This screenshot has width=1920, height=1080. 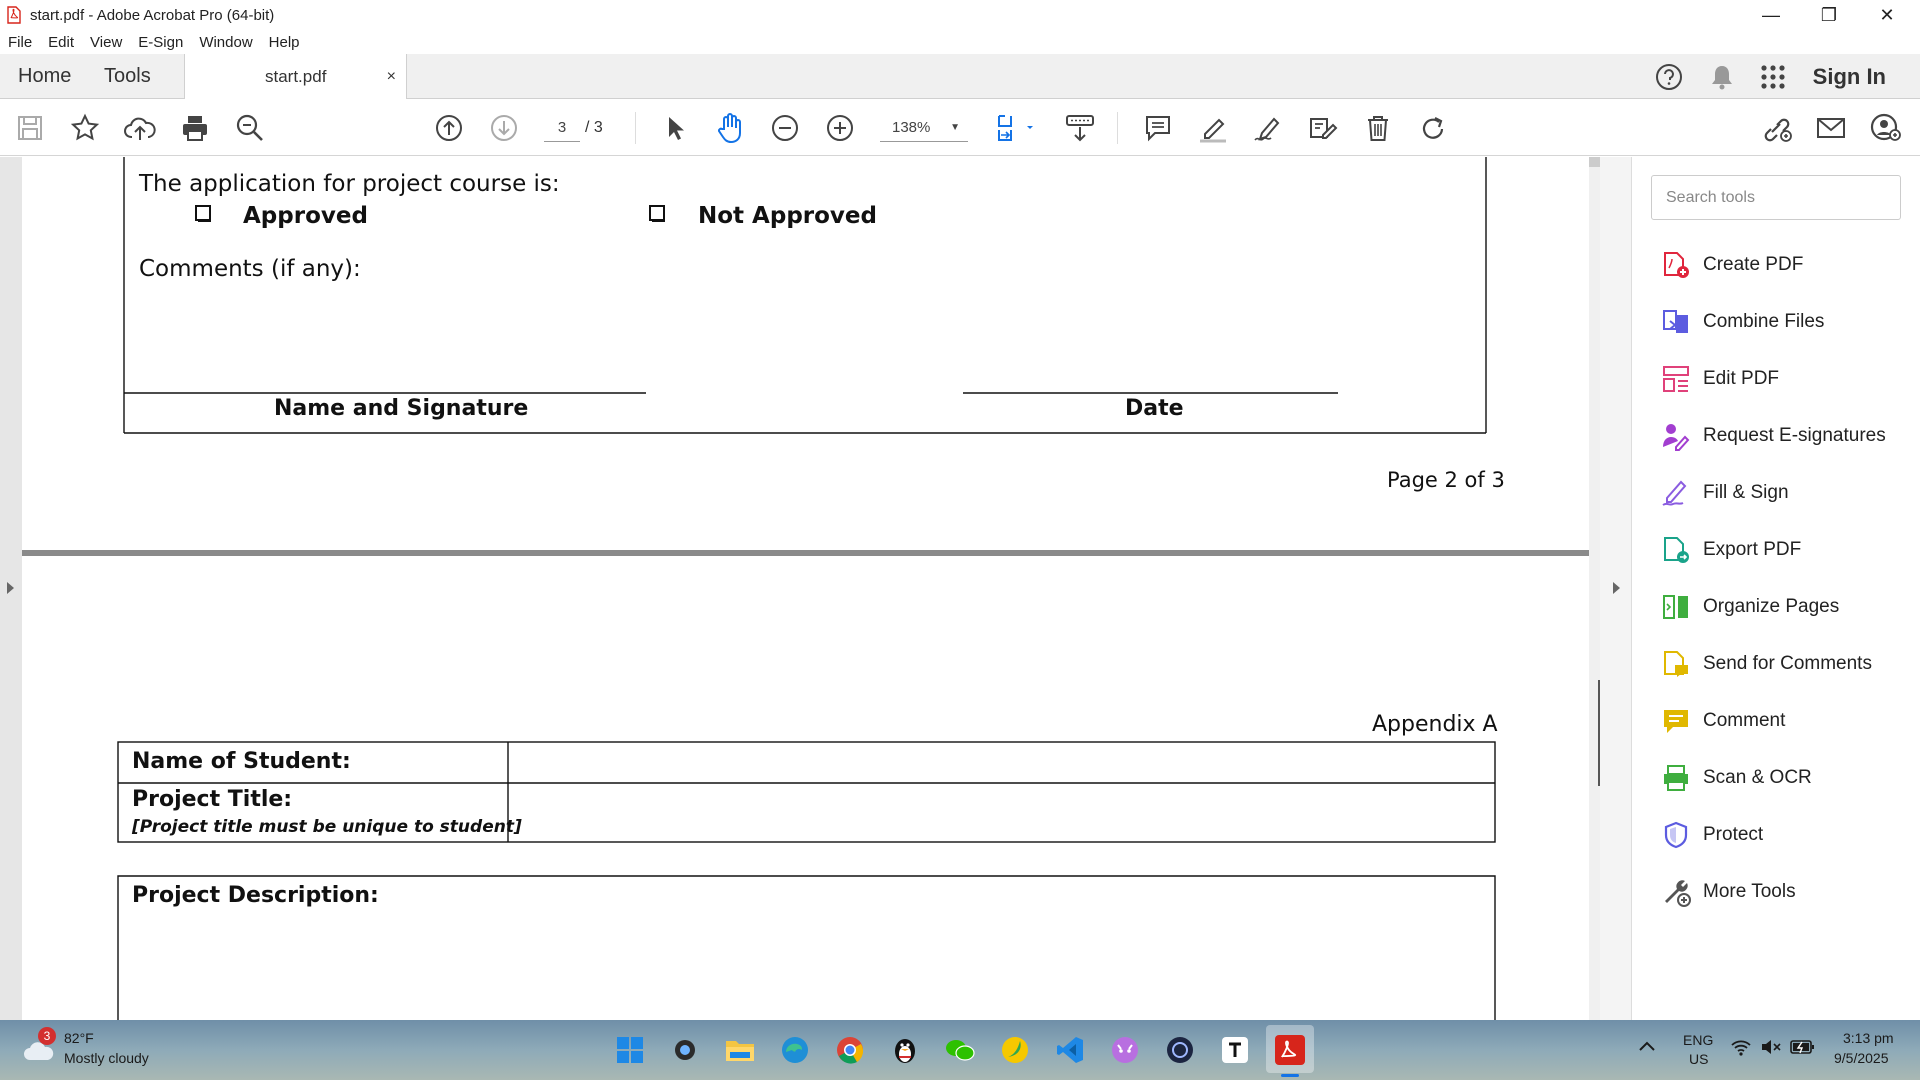 I want to click on tab-document: start.pdf ×, so click(x=295, y=76).